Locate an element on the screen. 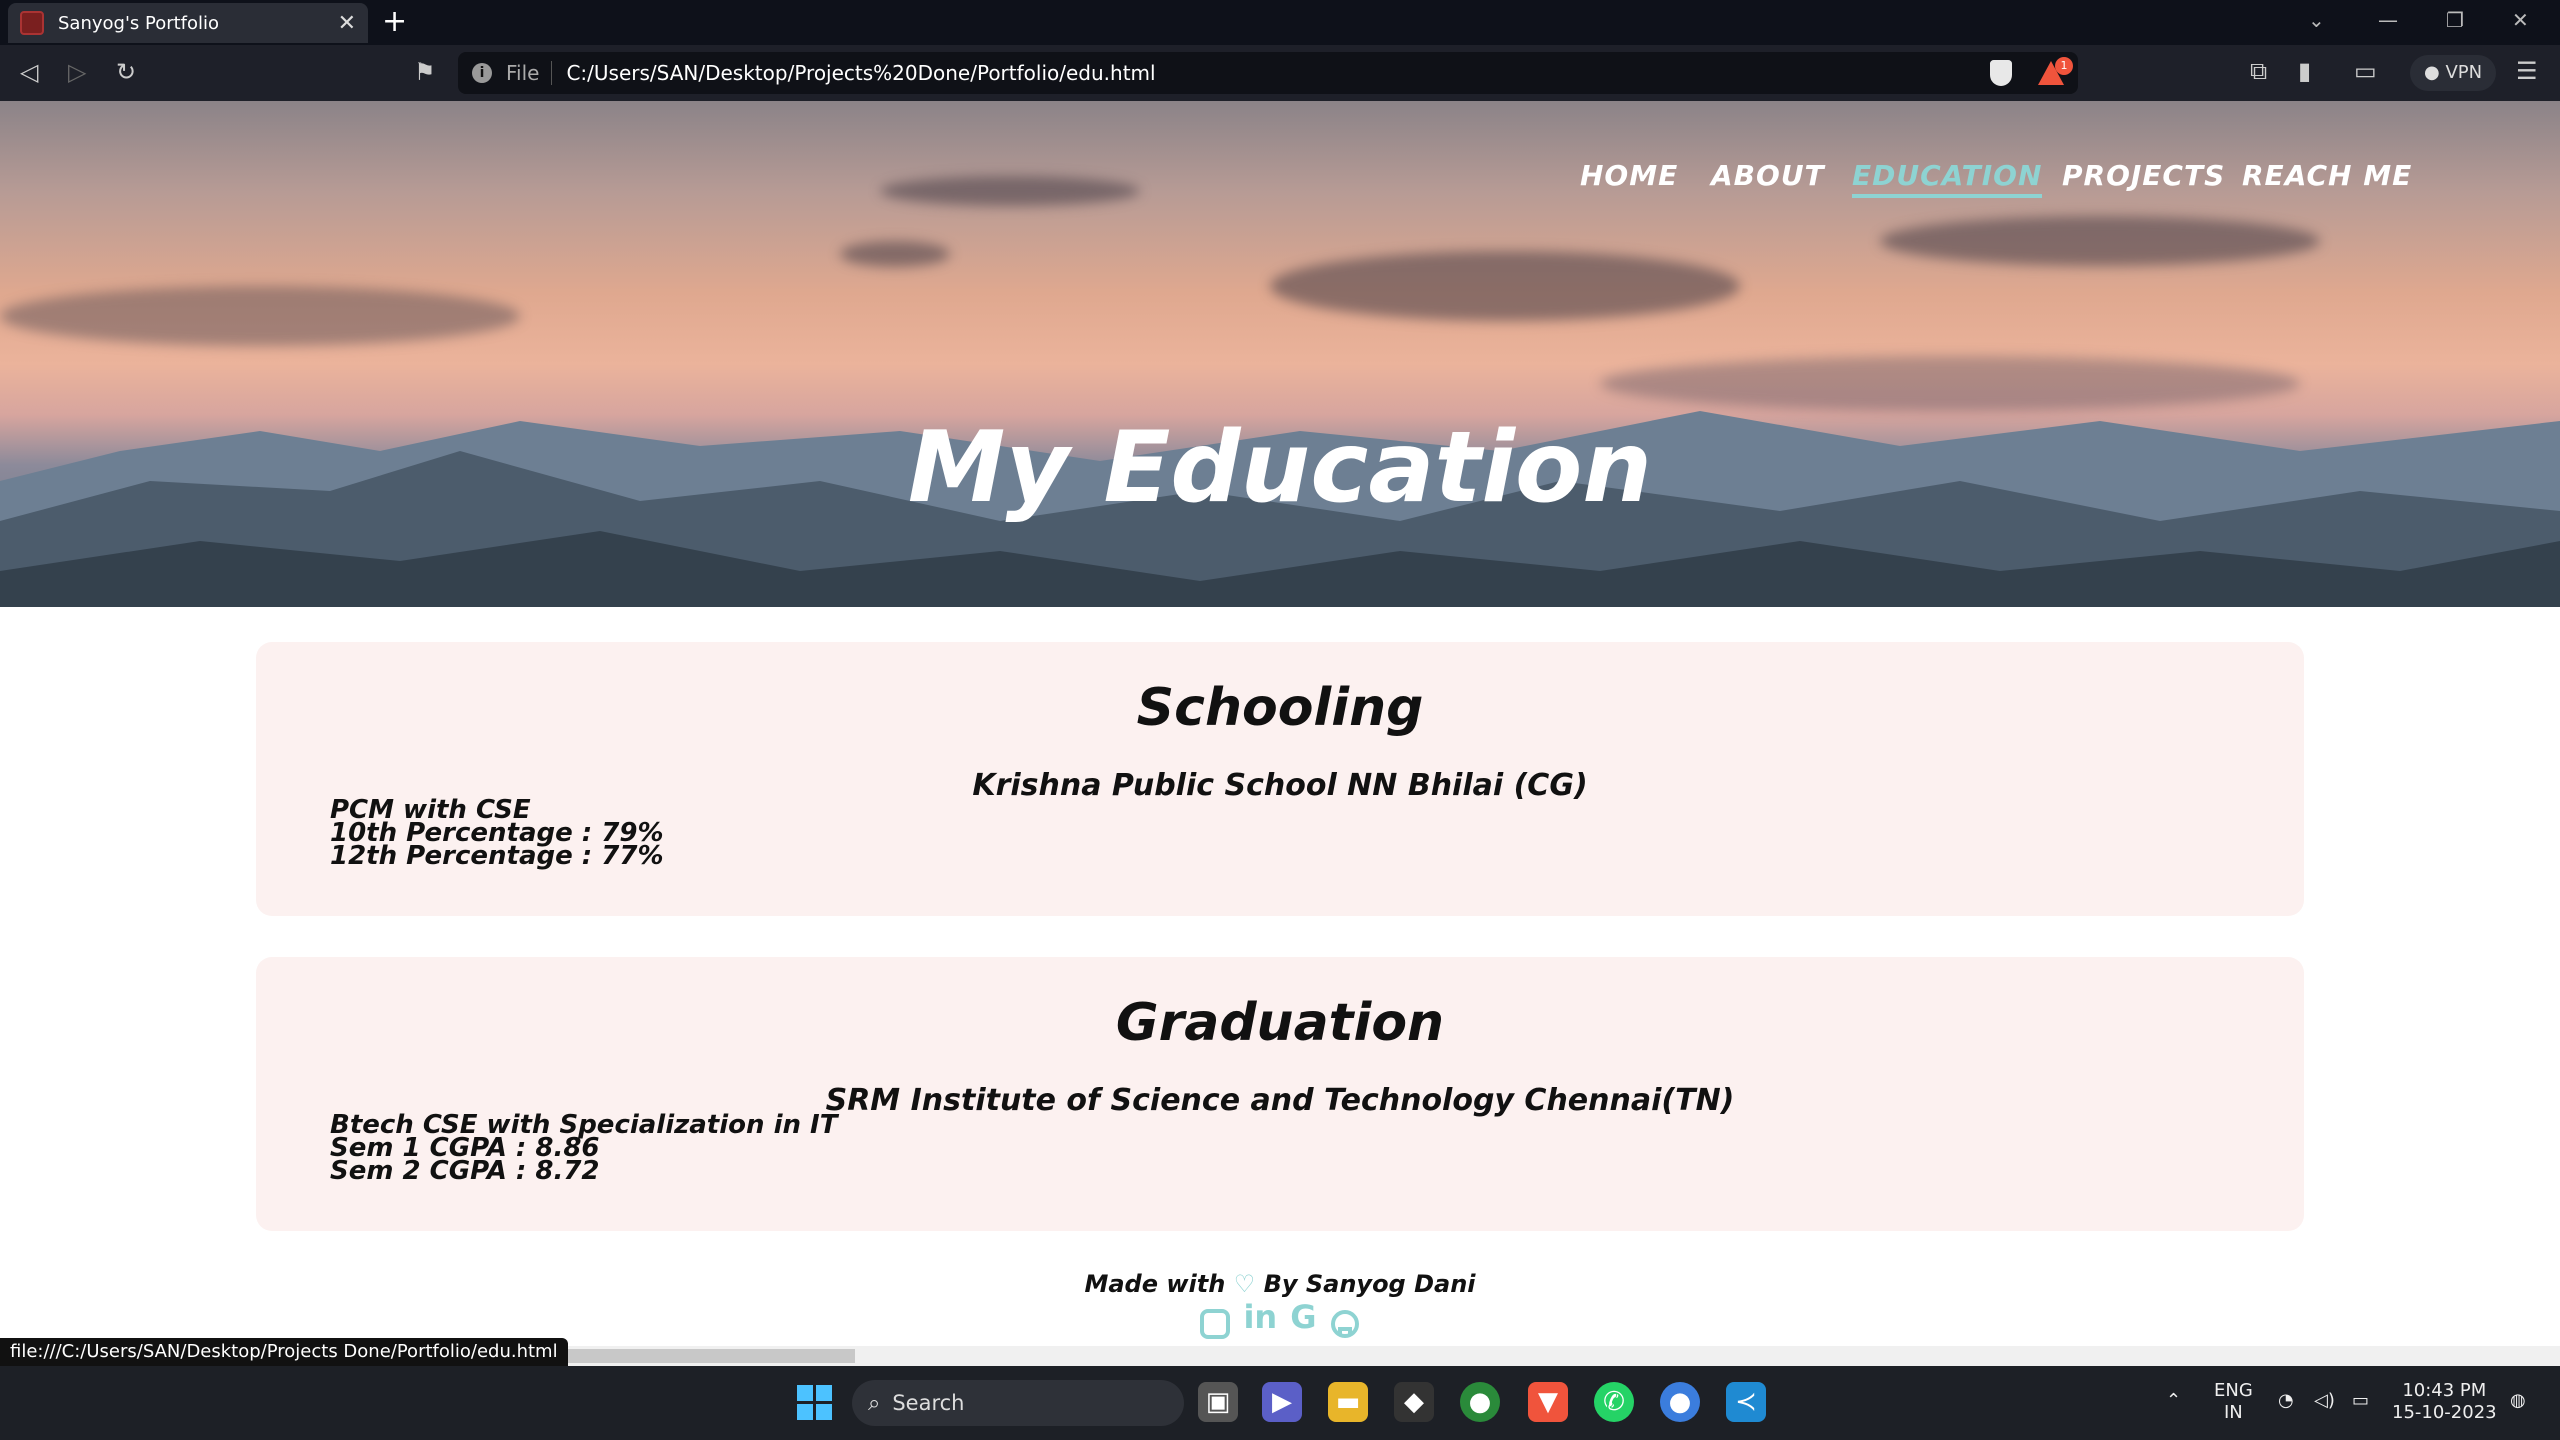 Image resolution: width=2560 pixels, height=1440 pixels. made-with-text: Made with is located at coordinates (1155, 1284).